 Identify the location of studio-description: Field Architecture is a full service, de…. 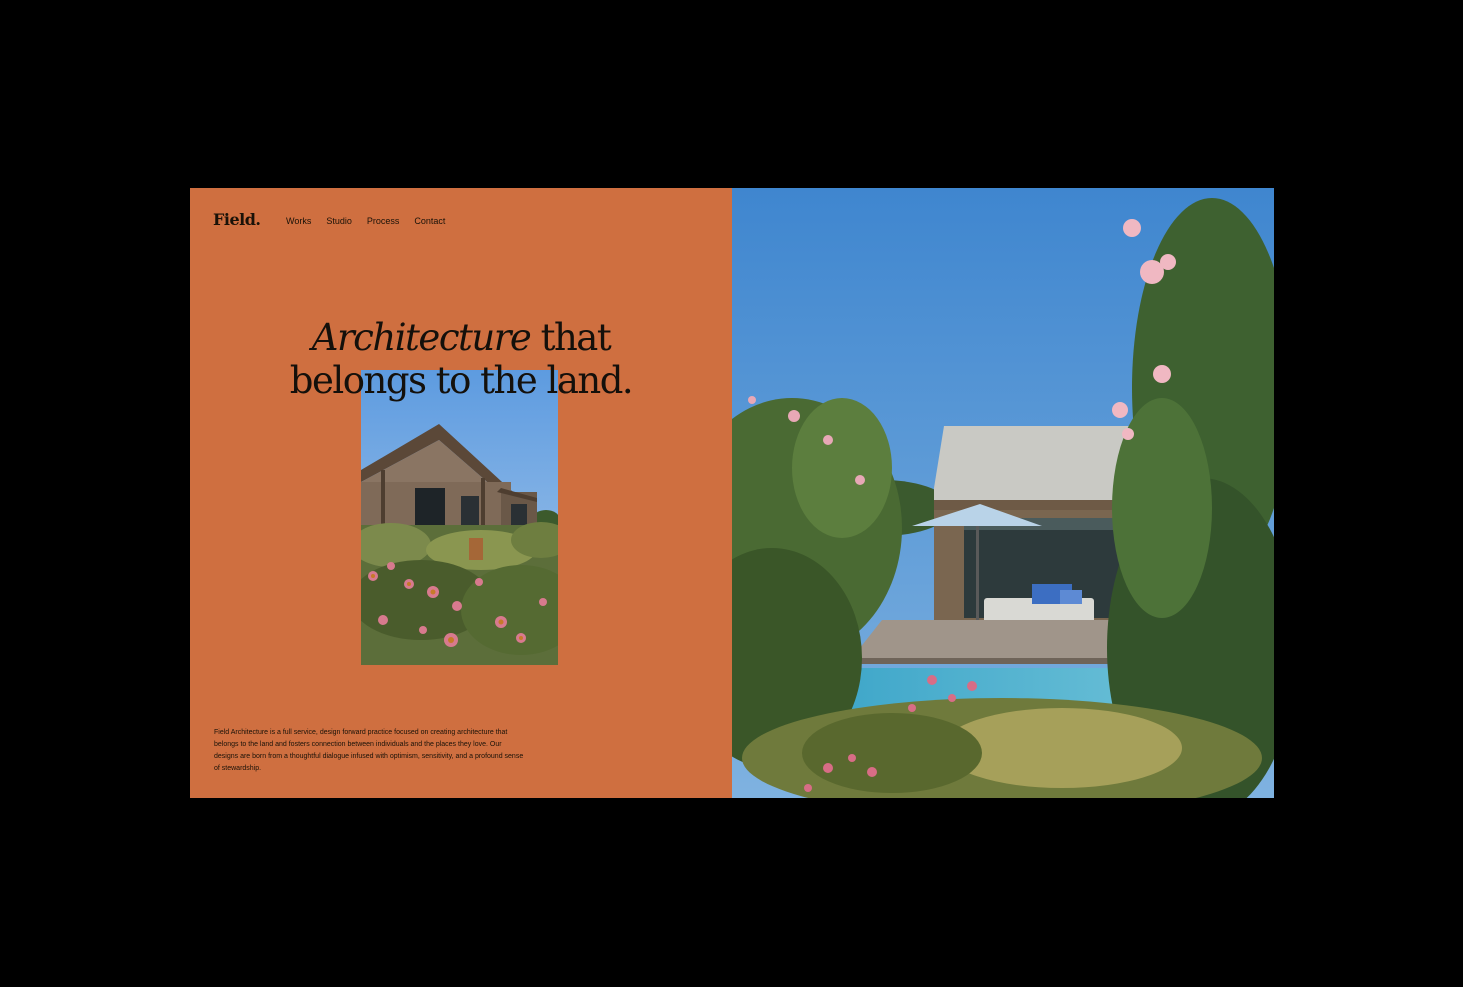
(369, 750).